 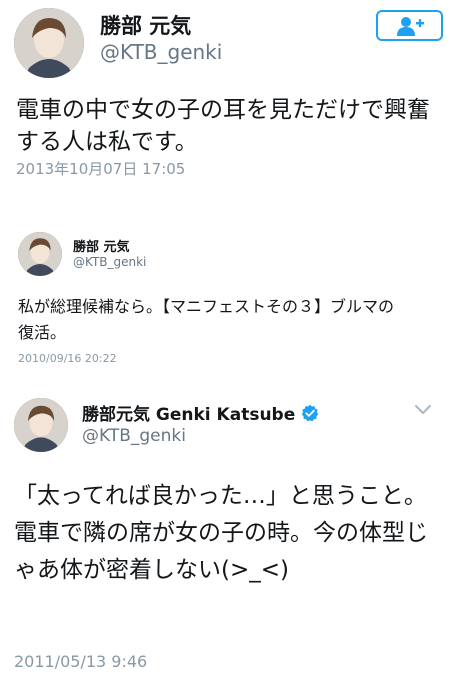 I want to click on chevron-down-icon, so click(x=423, y=409).